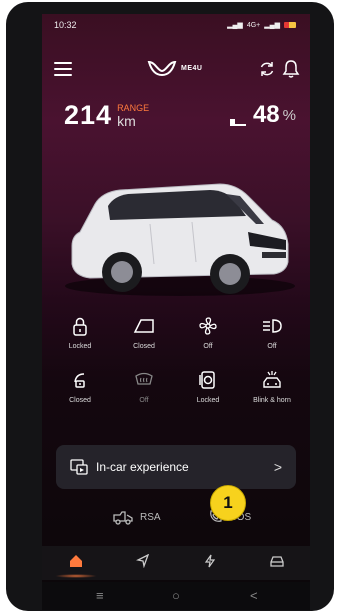 The height and width of the screenshot is (613, 340). What do you see at coordinates (162, 68) in the screenshot?
I see `brand-mark-icon` at bounding box center [162, 68].